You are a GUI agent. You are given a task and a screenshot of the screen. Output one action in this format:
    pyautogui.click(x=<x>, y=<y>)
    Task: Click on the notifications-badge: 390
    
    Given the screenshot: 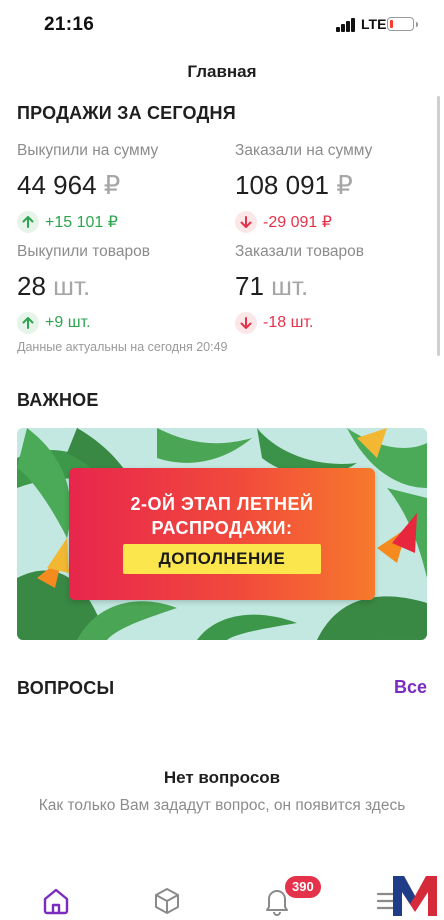 What is the action you would take?
    pyautogui.click(x=303, y=887)
    